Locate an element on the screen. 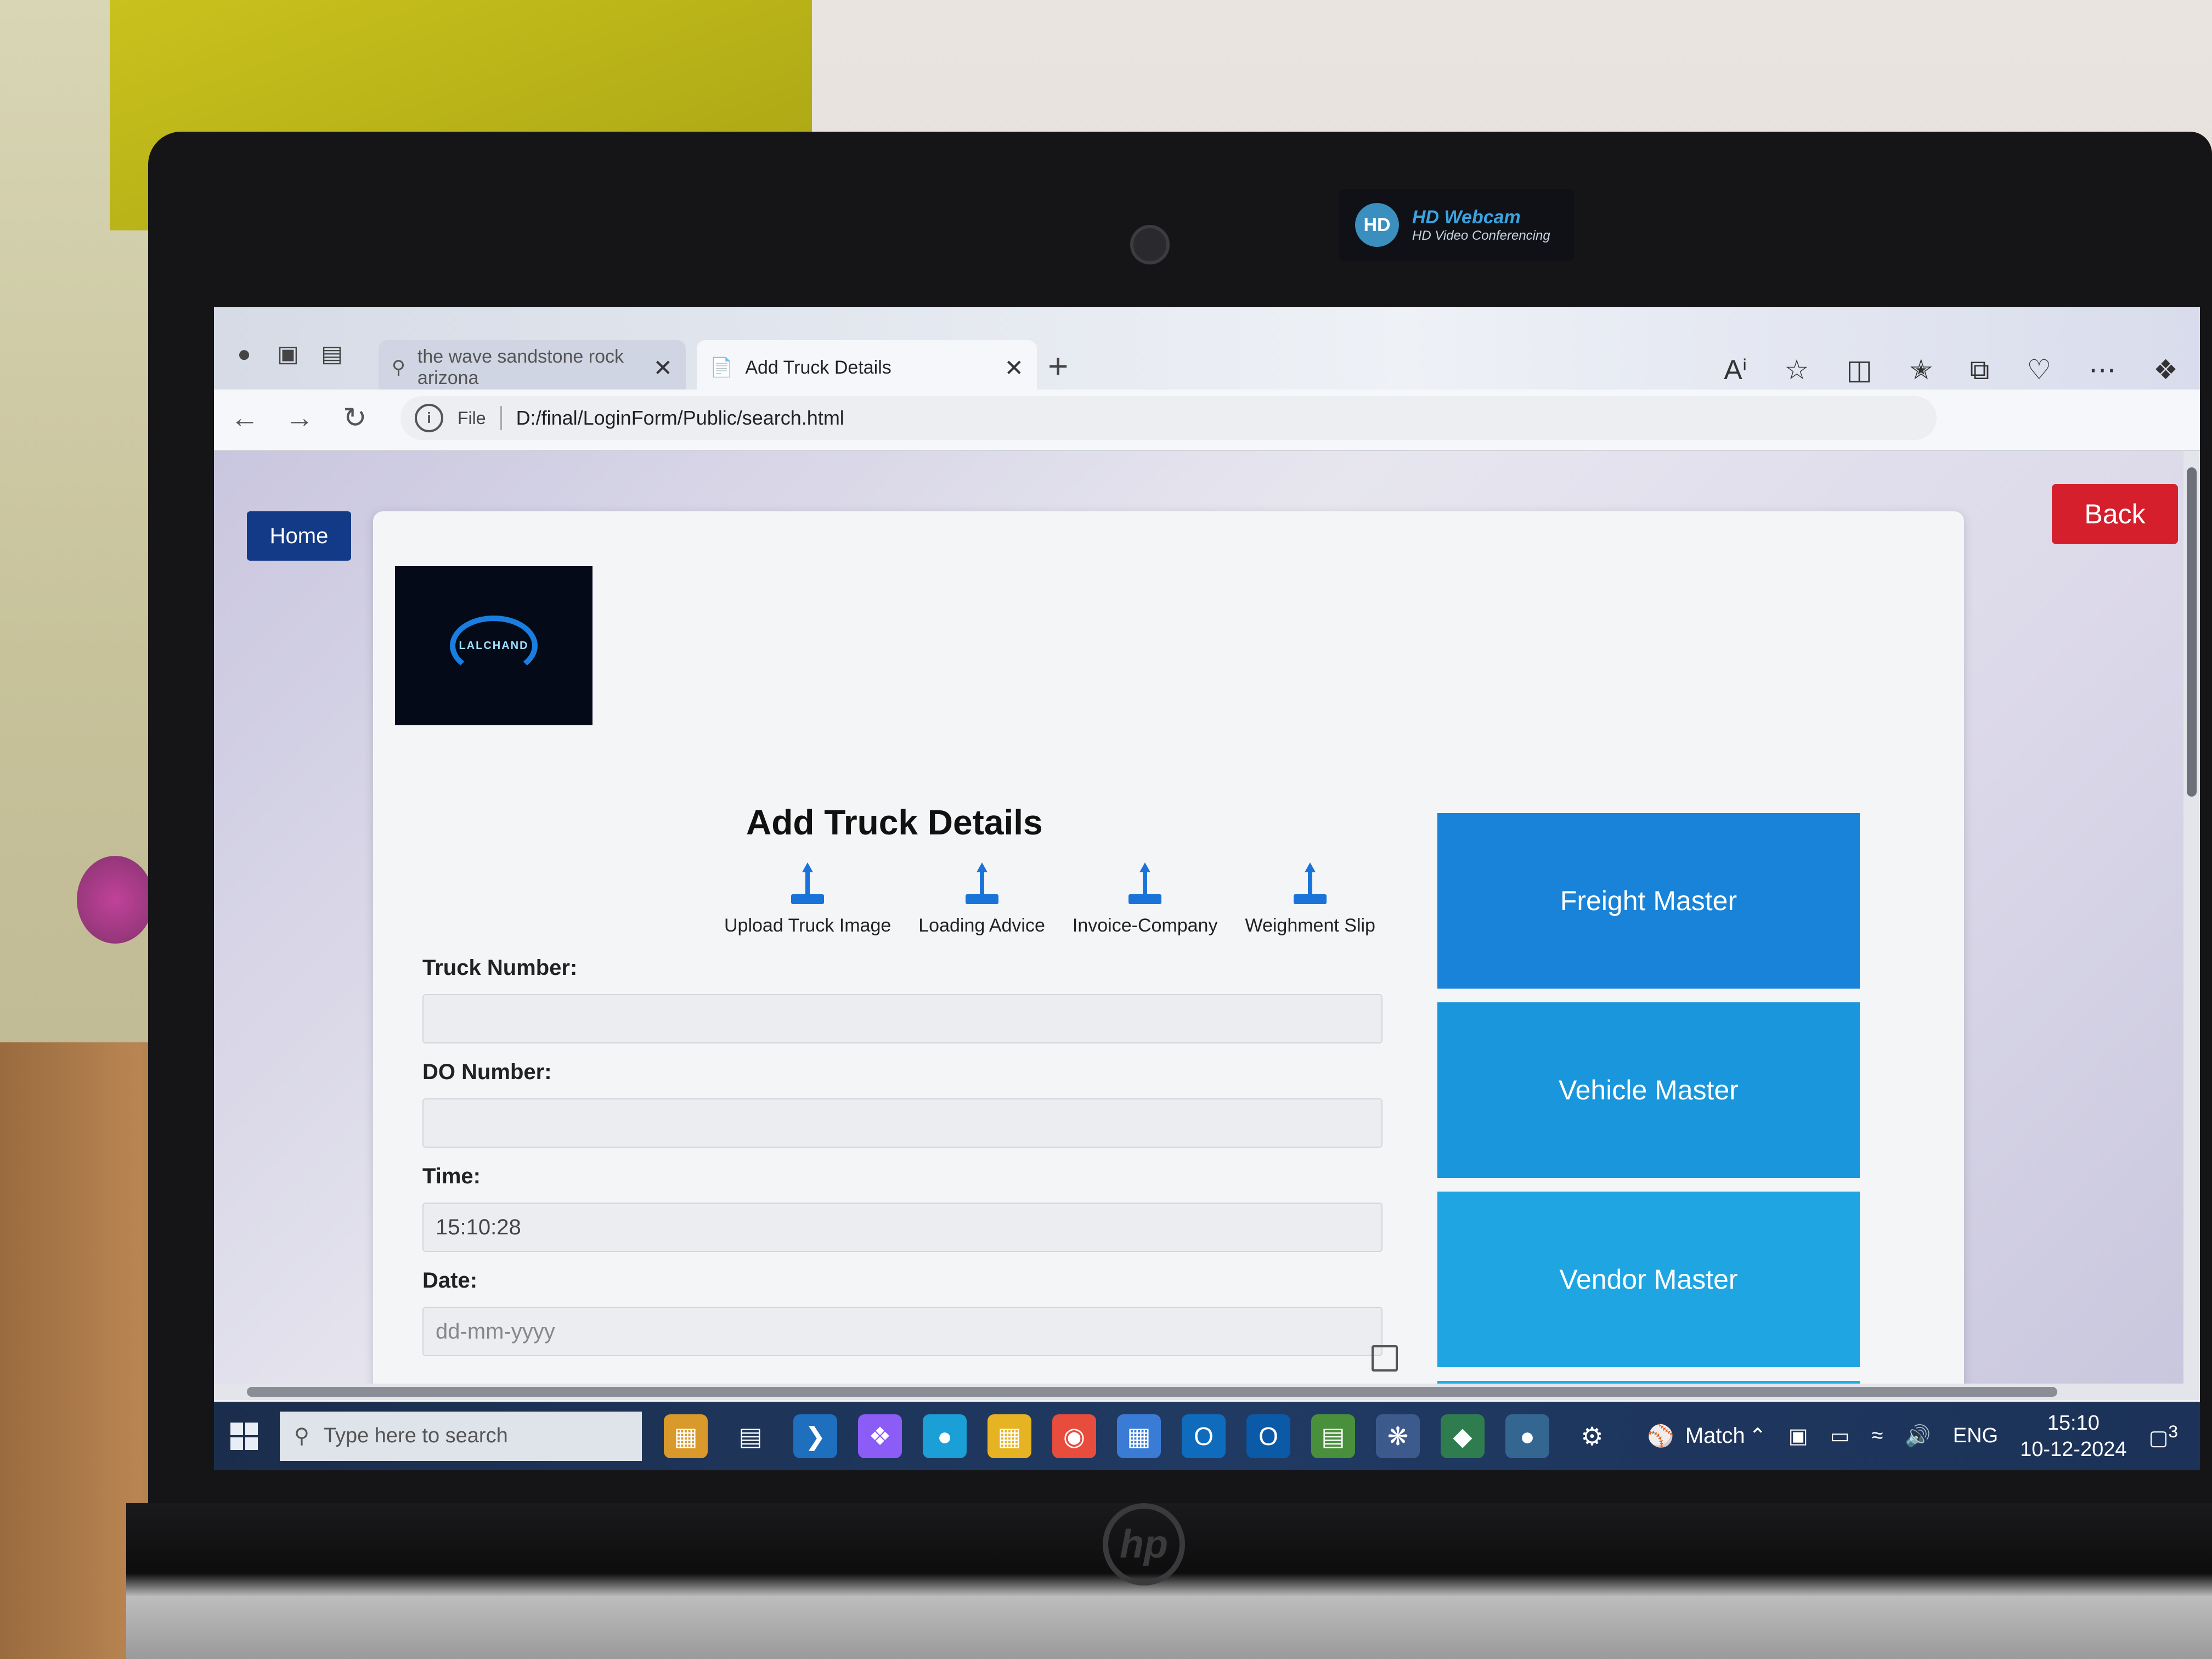  loading-advice-button: Loading Advice is located at coordinates (981, 899).